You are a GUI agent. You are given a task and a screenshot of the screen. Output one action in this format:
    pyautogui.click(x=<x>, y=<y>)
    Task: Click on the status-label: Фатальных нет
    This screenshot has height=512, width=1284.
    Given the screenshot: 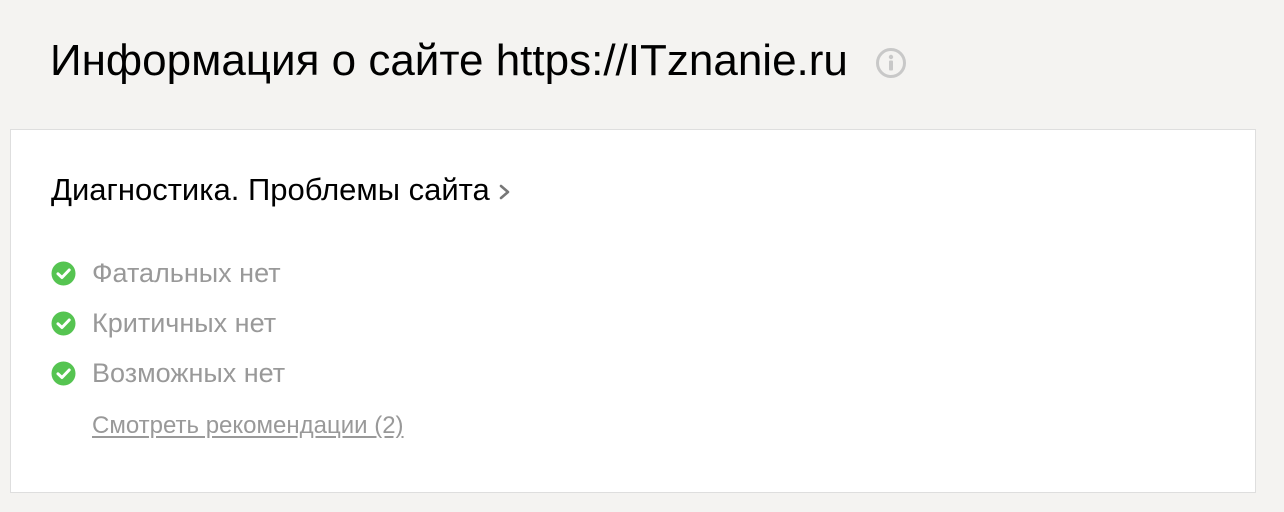 What is the action you would take?
    pyautogui.click(x=186, y=272)
    